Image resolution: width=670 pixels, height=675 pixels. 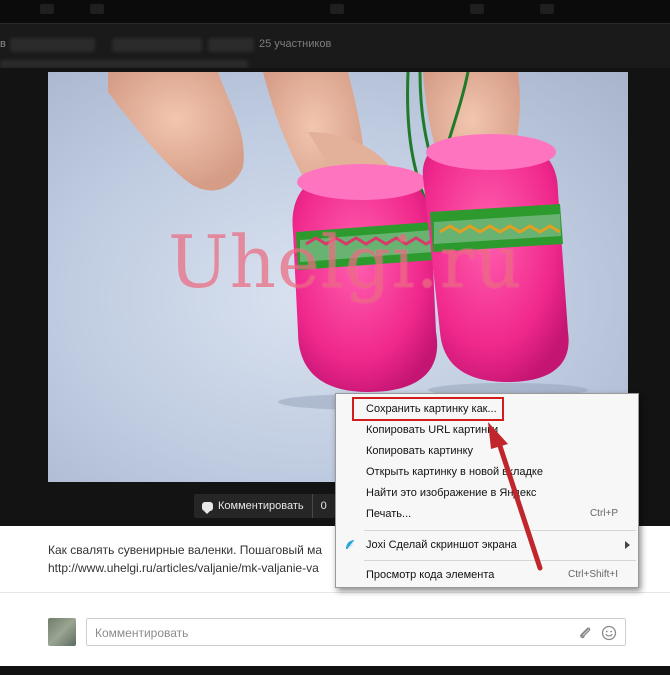 I want to click on highlight-box, so click(x=428, y=409).